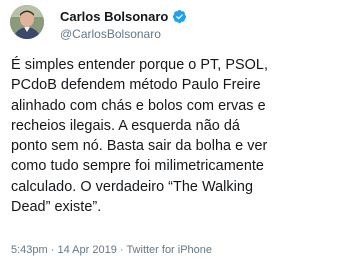 Image resolution: width=344 pixels, height=271 pixels. I want to click on avatar, so click(27, 22).